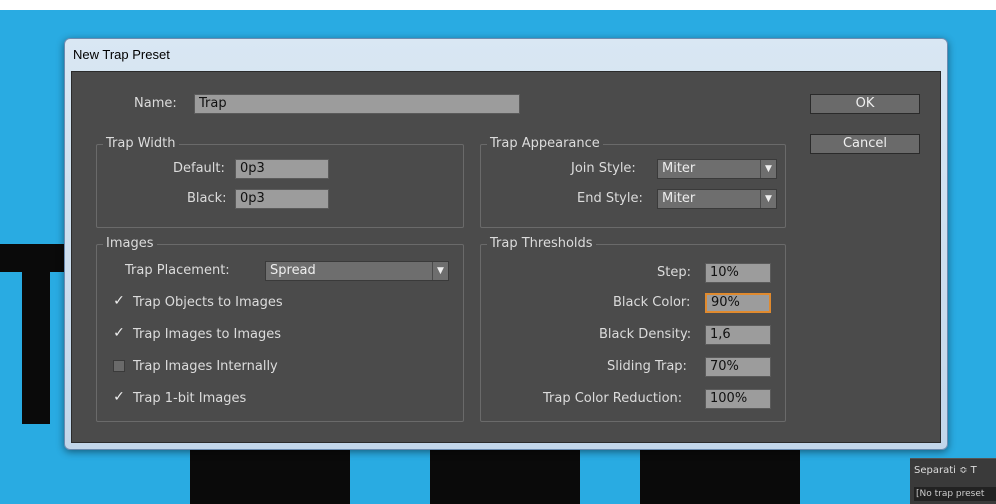  I want to click on black-density-label: Black Density:, so click(645, 334).